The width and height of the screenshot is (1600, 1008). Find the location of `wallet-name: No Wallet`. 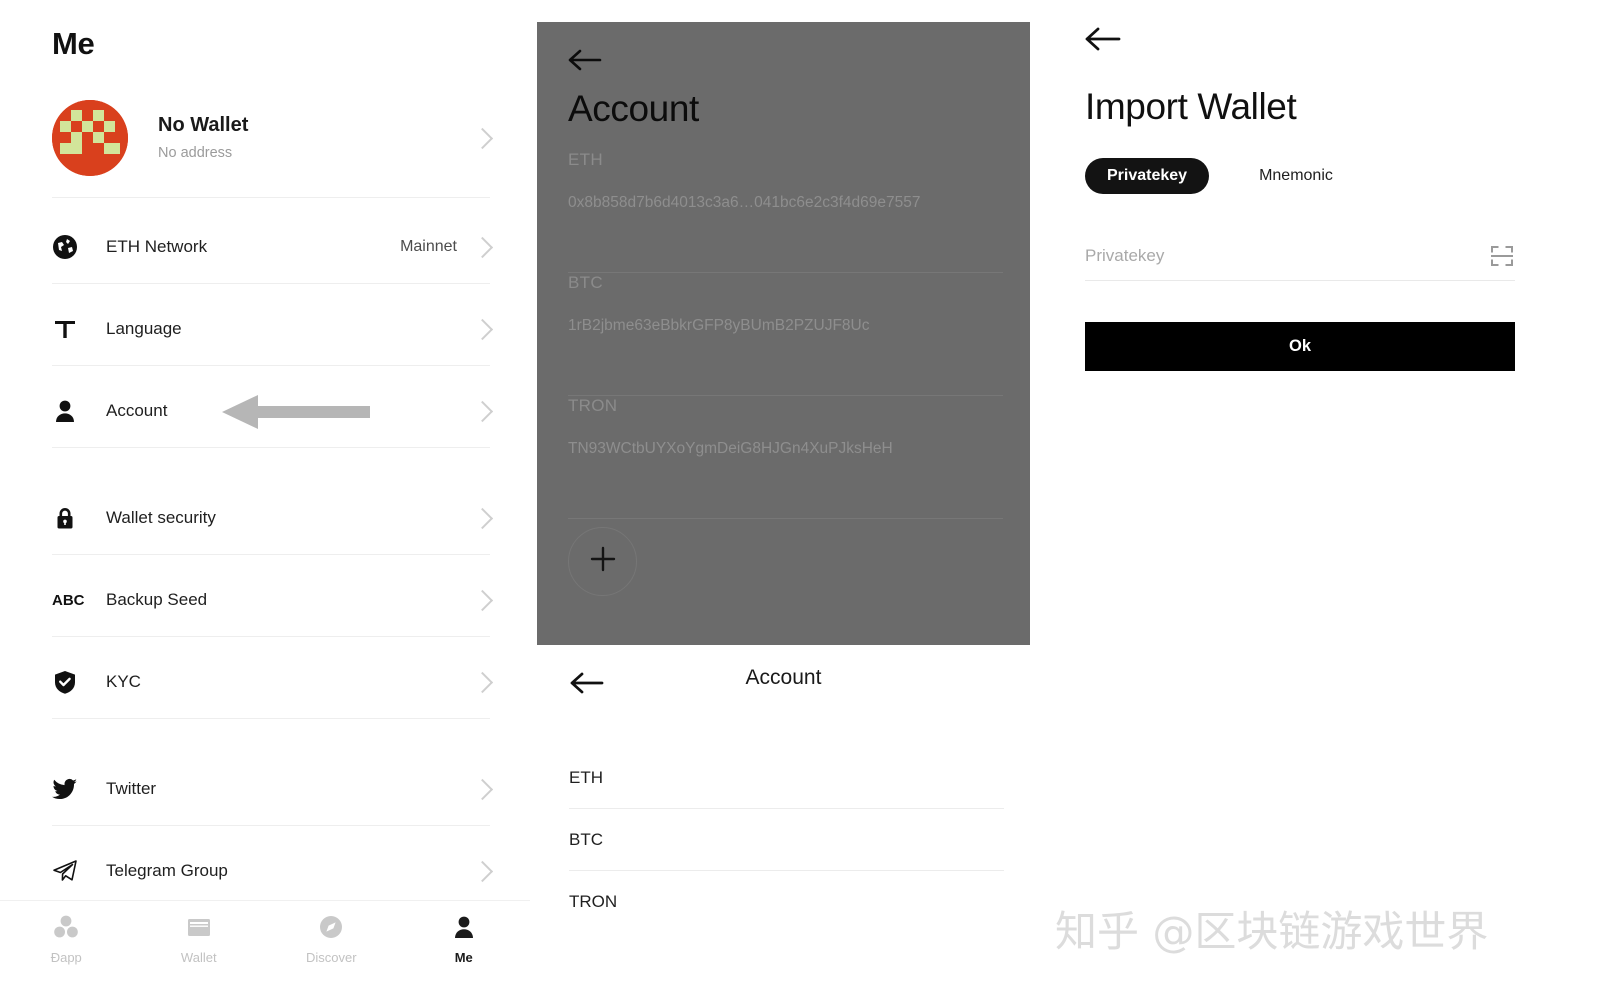

wallet-name: No Wallet is located at coordinates (203, 125).